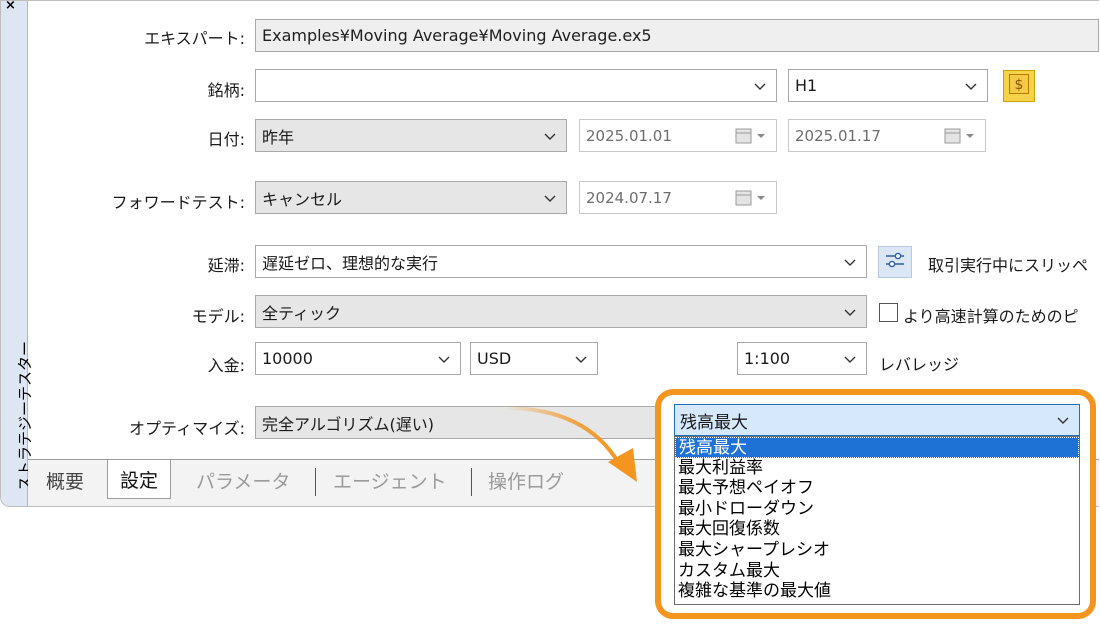 The height and width of the screenshot is (624, 1100). Describe the element at coordinates (877, 591) in the screenshot. I see `criterion-option: 複雑な基準の最大値` at that location.